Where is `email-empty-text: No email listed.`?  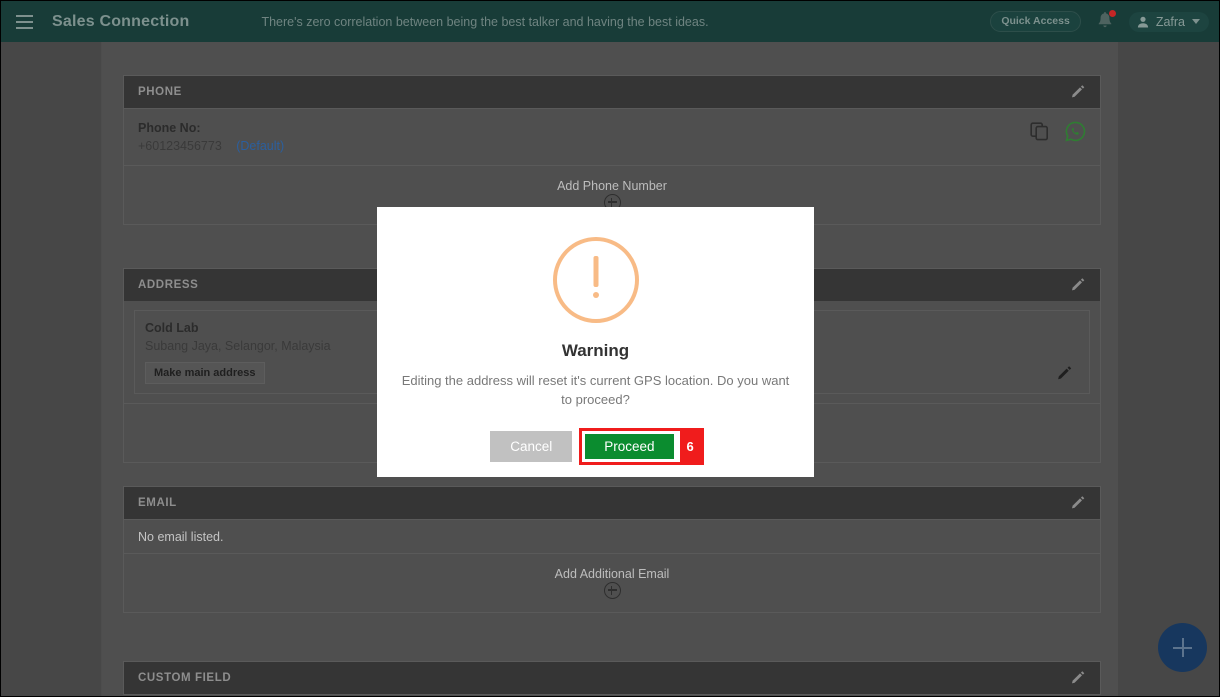
email-empty-text: No email listed. is located at coordinates (181, 537).